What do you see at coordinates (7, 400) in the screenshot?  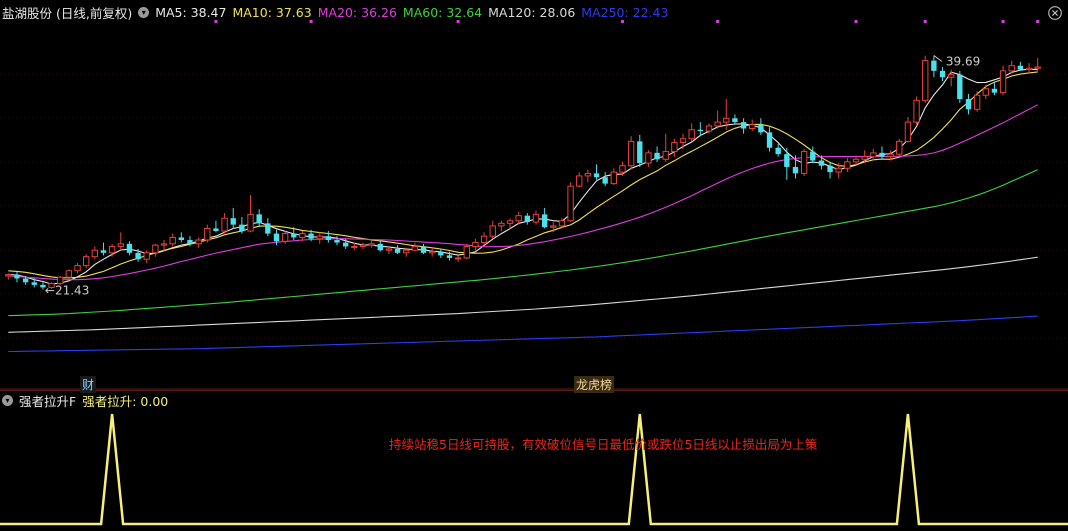 I see `indicator-settings-icon: ▾` at bounding box center [7, 400].